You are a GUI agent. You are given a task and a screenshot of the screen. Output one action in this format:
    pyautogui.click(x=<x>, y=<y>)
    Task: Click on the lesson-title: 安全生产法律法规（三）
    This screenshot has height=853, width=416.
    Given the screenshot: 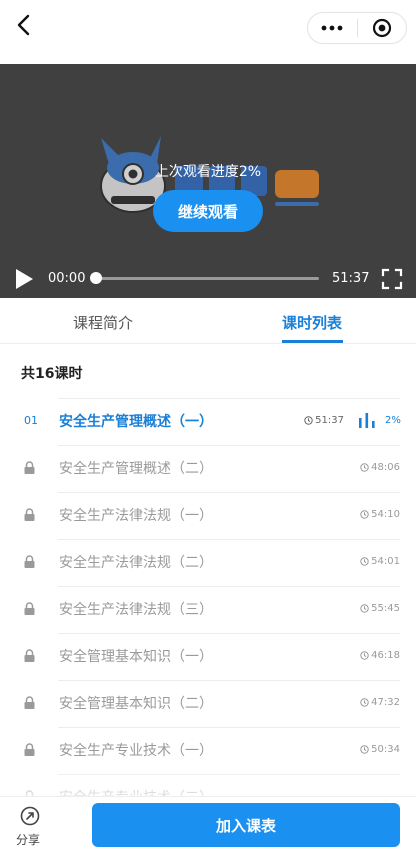 What is the action you would take?
    pyautogui.click(x=136, y=610)
    